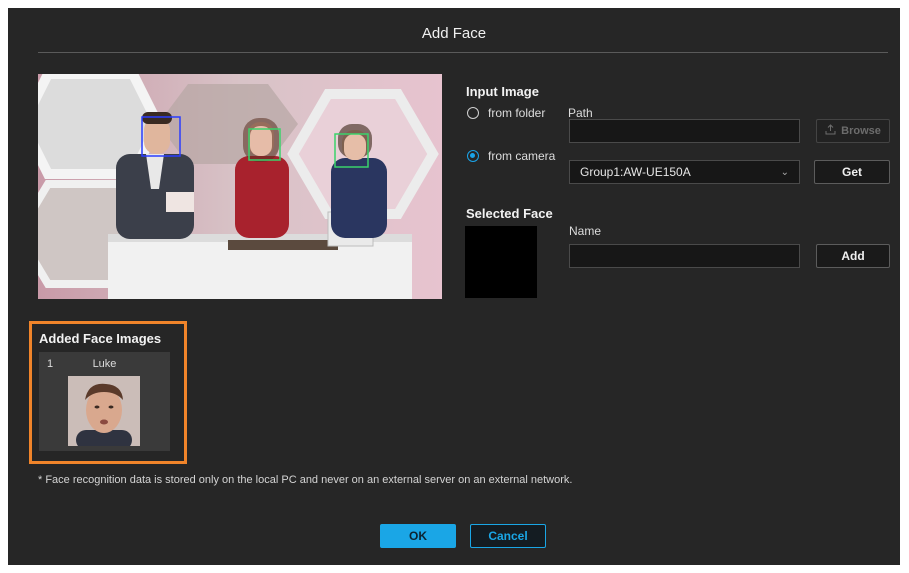 The width and height of the screenshot is (909, 573). I want to click on cancel-label: Cancel, so click(508, 536).